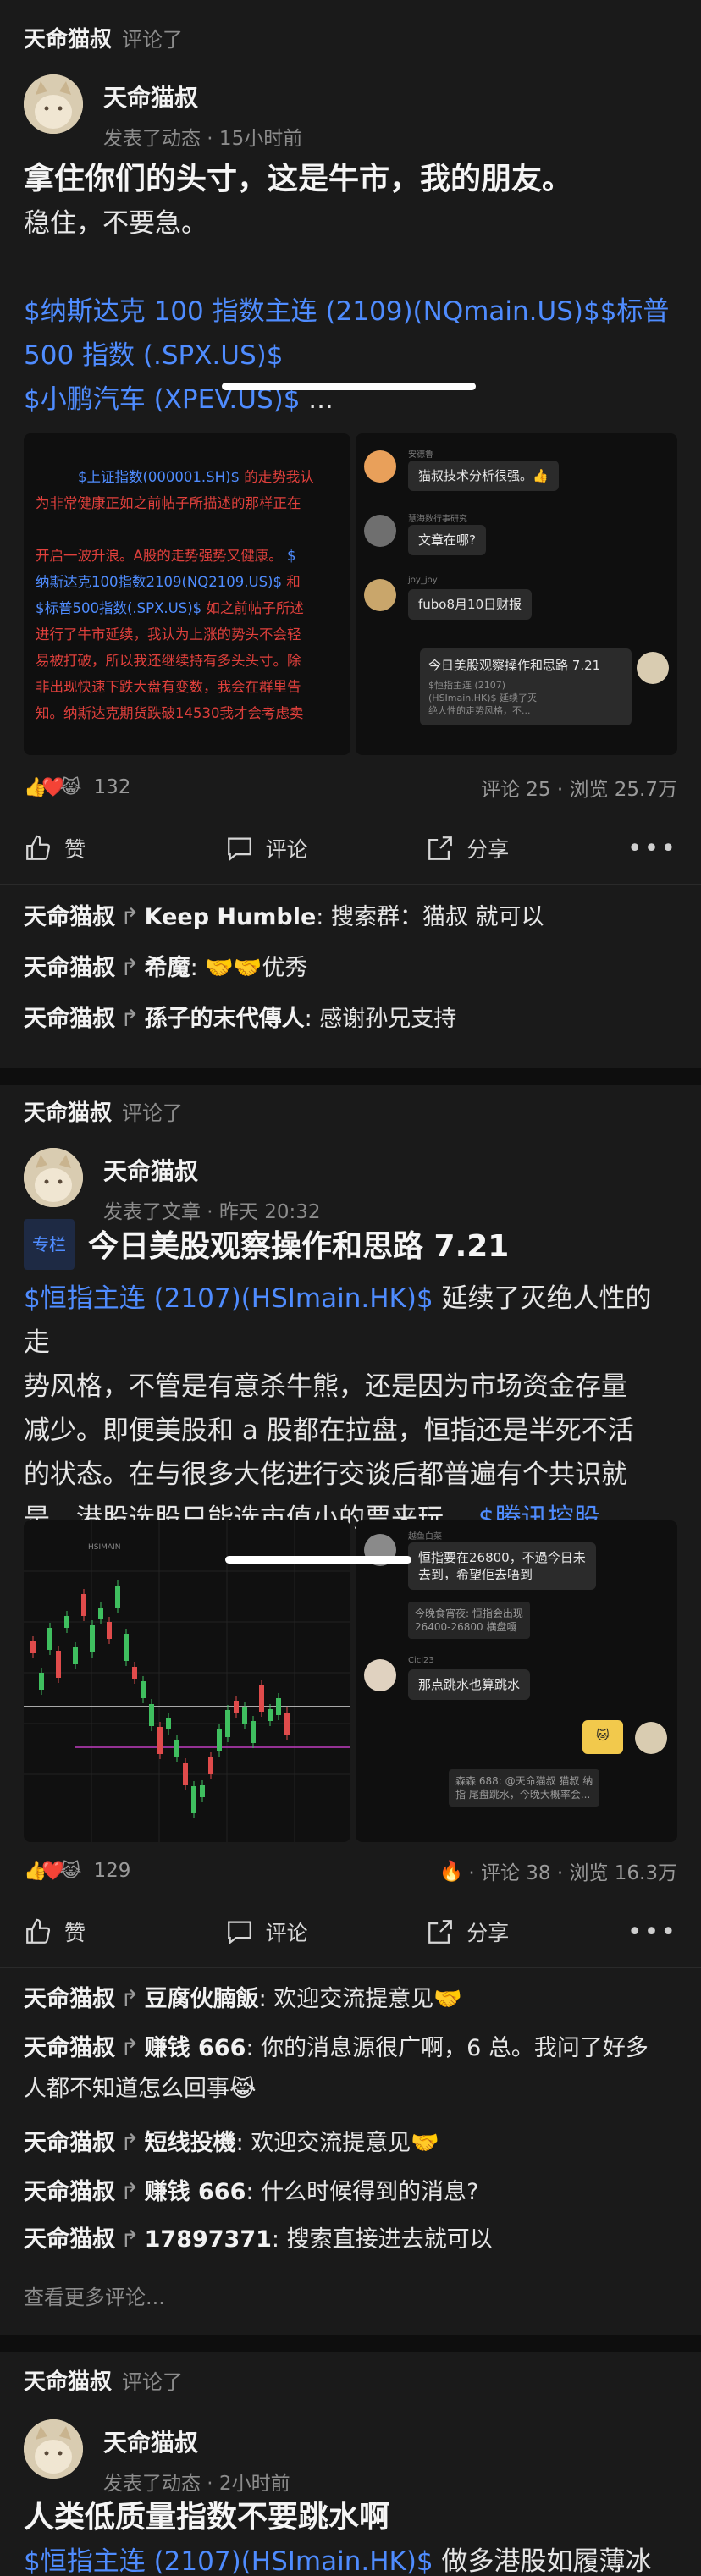 The height and width of the screenshot is (2576, 701). What do you see at coordinates (380, 1019) in the screenshot?
I see `comment-text: : 感谢孙兄支持` at bounding box center [380, 1019].